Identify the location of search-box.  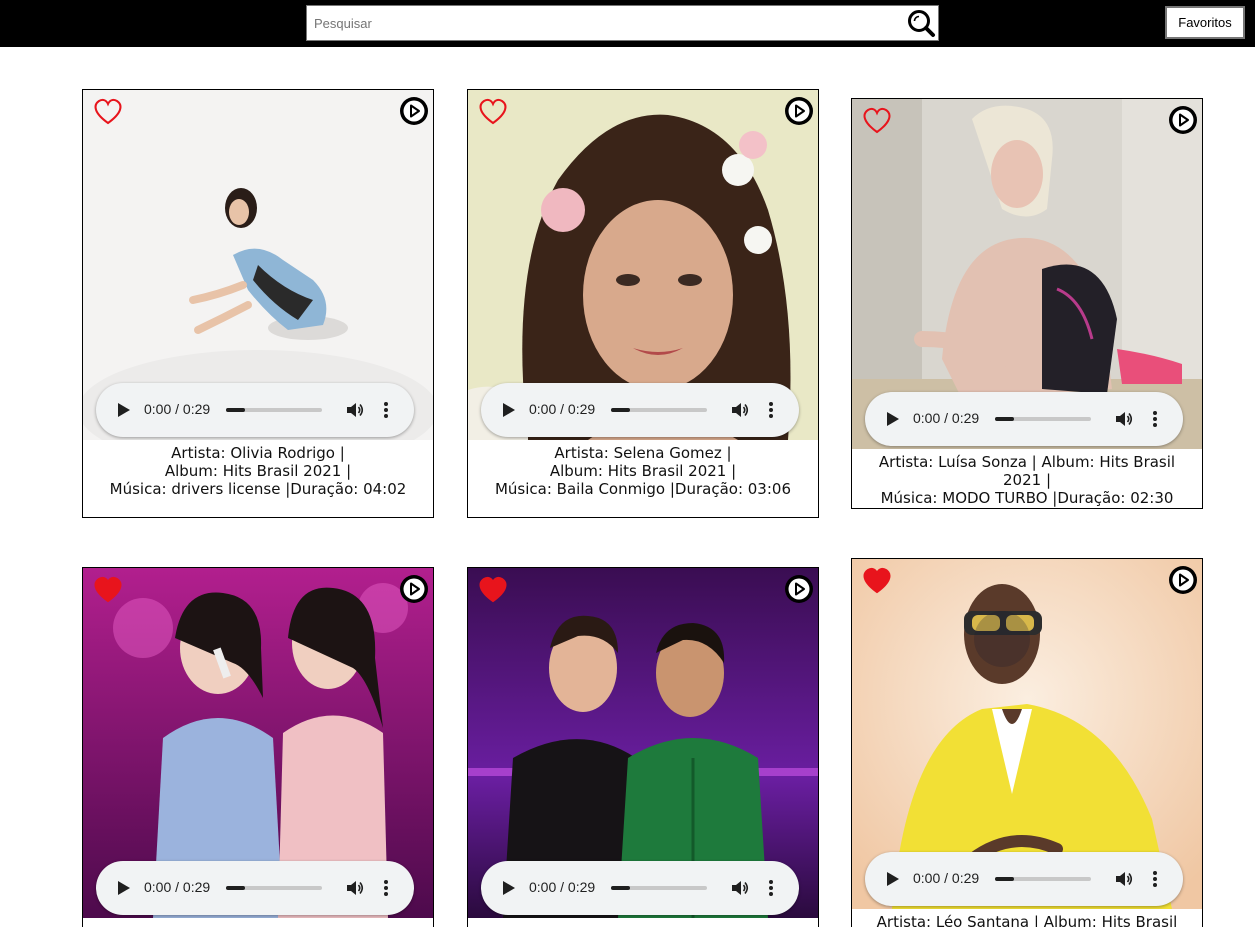
(622, 23).